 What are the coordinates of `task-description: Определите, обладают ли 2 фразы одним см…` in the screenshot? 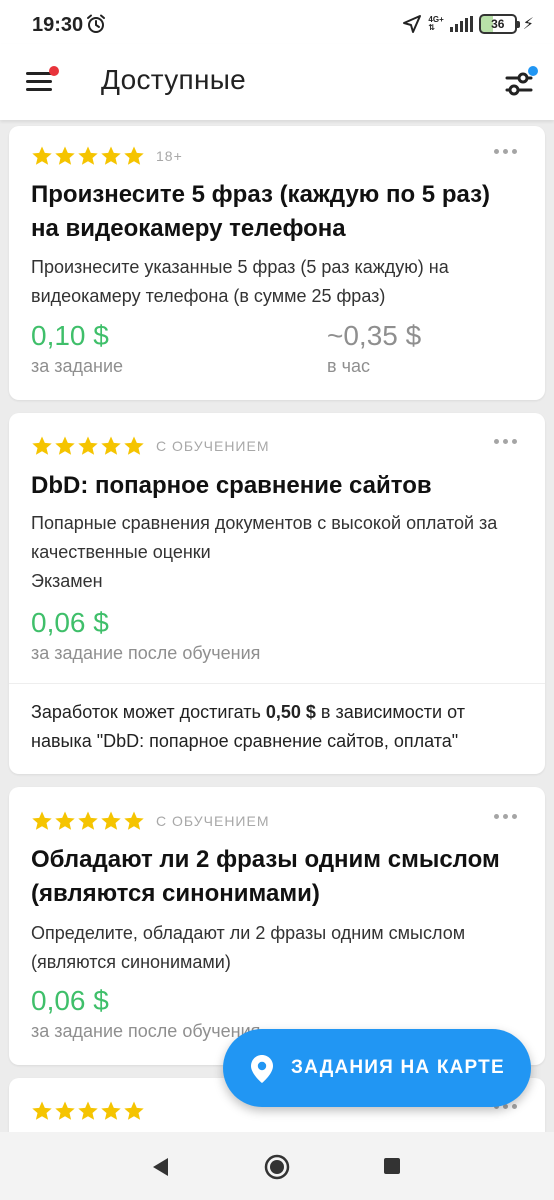 It's located at (248, 947).